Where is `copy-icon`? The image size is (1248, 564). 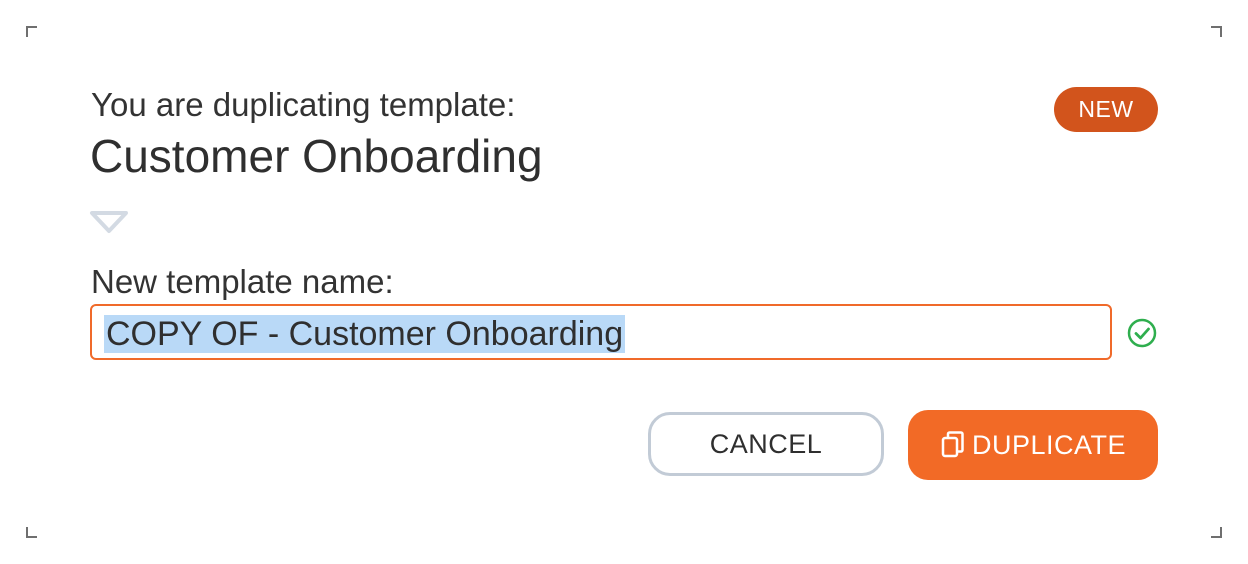 copy-icon is located at coordinates (952, 444).